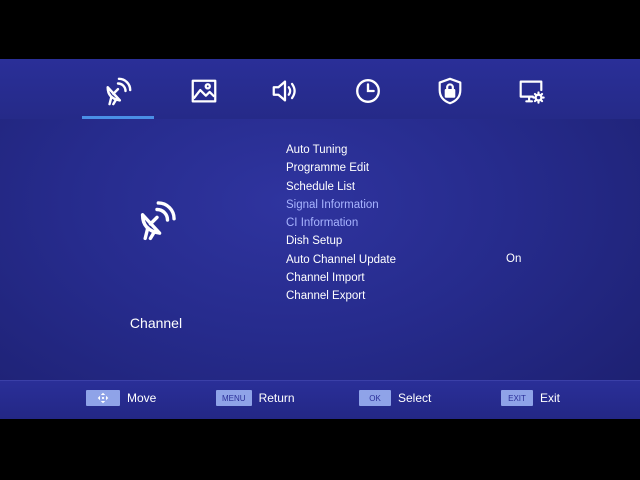  What do you see at coordinates (255, 398) in the screenshot?
I see `hint-return: MENU Return` at bounding box center [255, 398].